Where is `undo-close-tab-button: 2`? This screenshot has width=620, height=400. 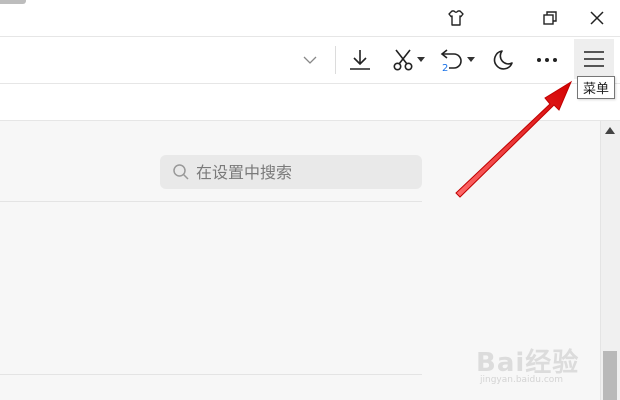 undo-close-tab-button: 2 is located at coordinates (457, 60).